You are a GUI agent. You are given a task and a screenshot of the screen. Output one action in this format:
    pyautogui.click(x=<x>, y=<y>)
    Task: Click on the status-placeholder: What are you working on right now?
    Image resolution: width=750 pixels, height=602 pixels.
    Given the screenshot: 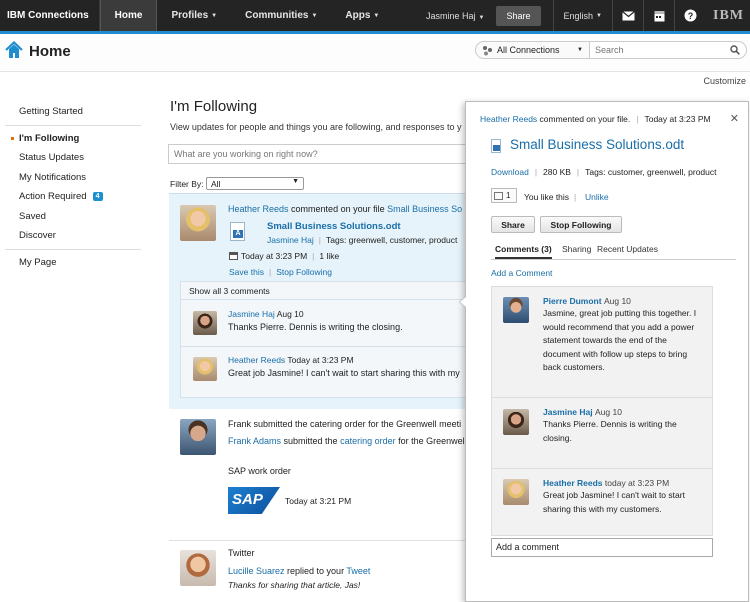 What is the action you would take?
    pyautogui.click(x=246, y=154)
    